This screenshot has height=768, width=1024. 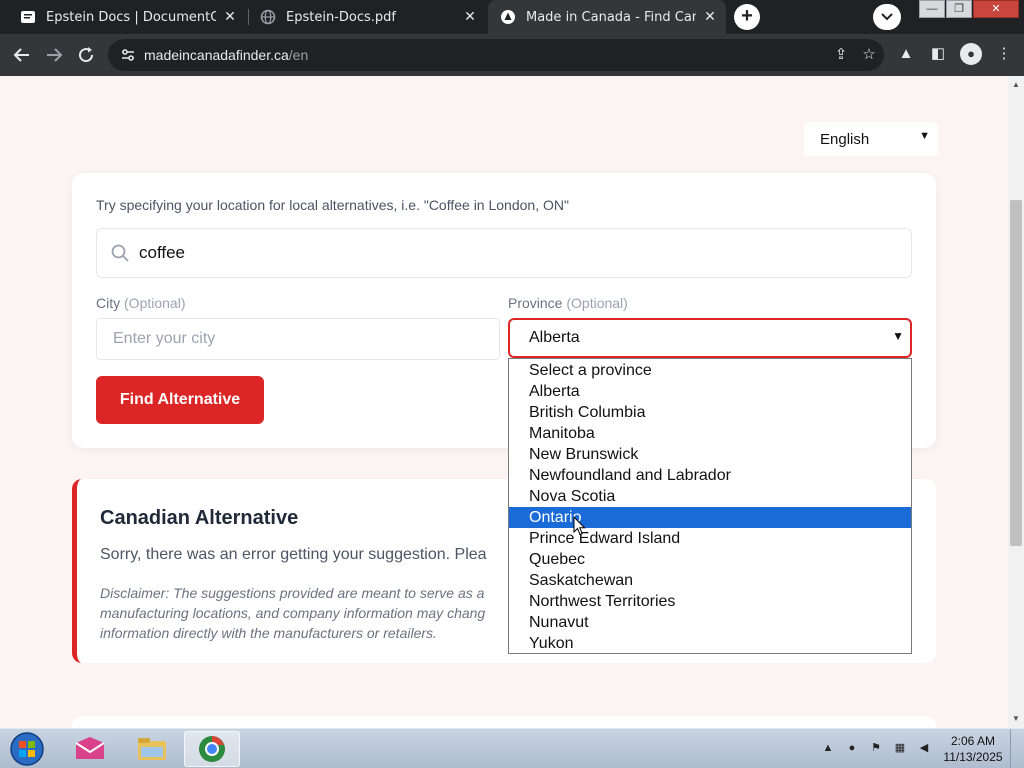 I want to click on search-input: coffee, so click(x=504, y=253).